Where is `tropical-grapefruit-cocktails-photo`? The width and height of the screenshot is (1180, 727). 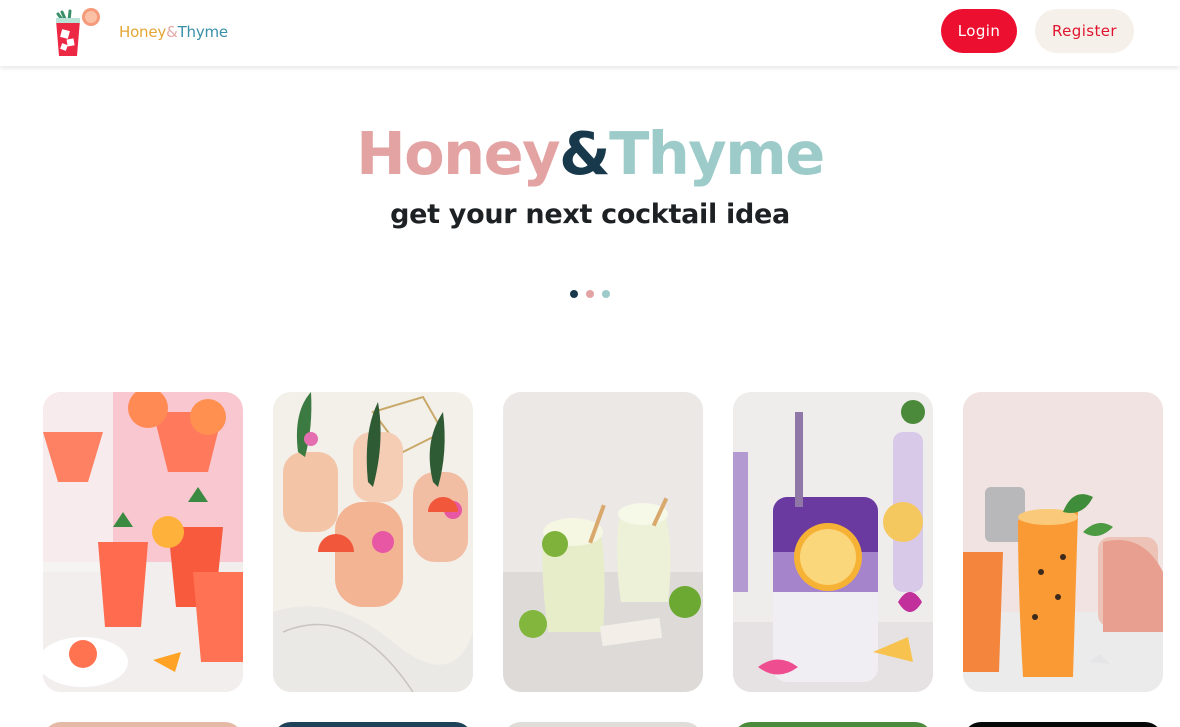 tropical-grapefruit-cocktails-photo is located at coordinates (373, 542).